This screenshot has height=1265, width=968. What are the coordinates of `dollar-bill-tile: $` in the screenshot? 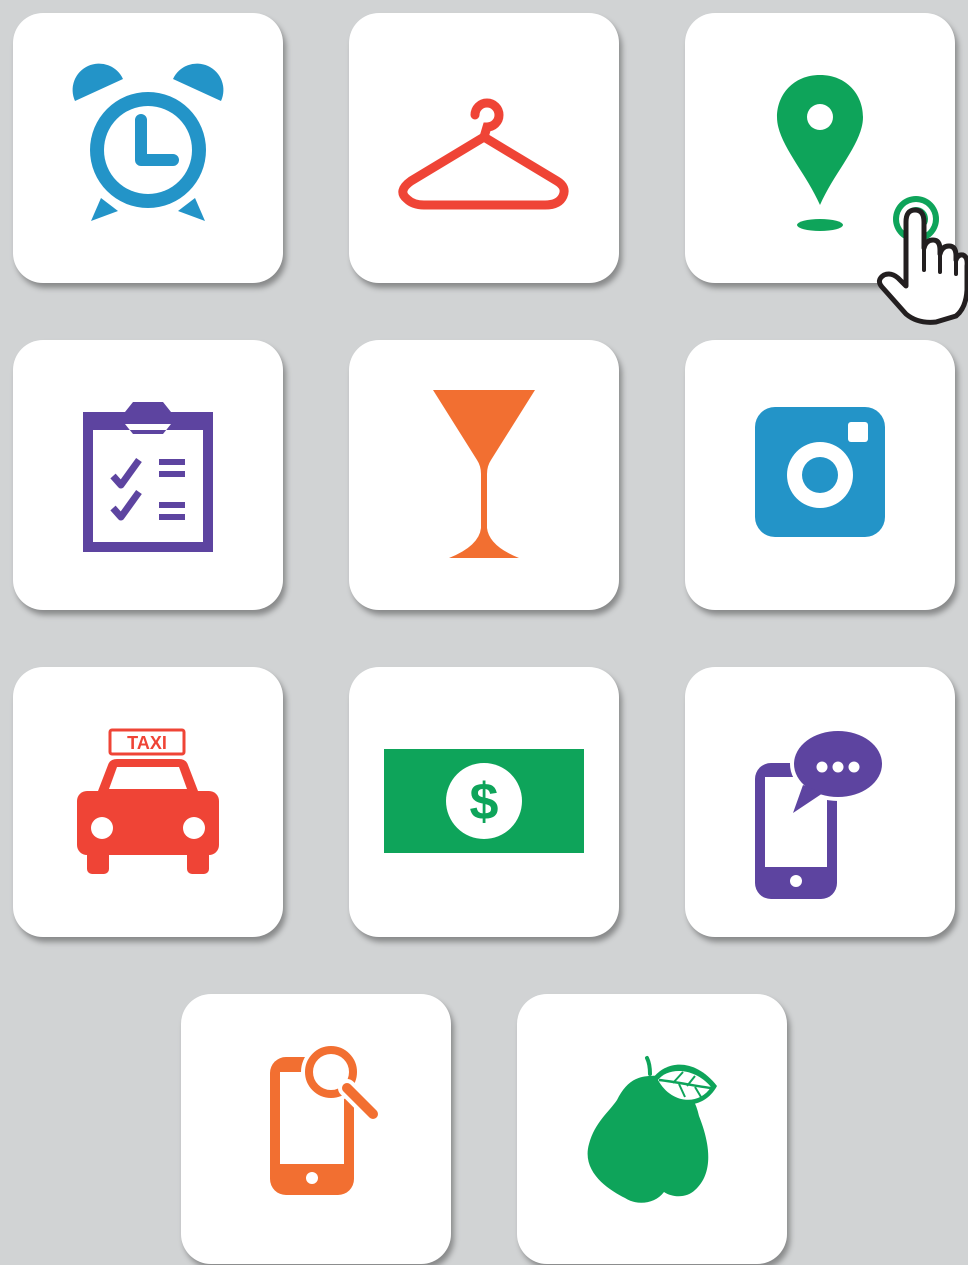 It's located at (484, 802).